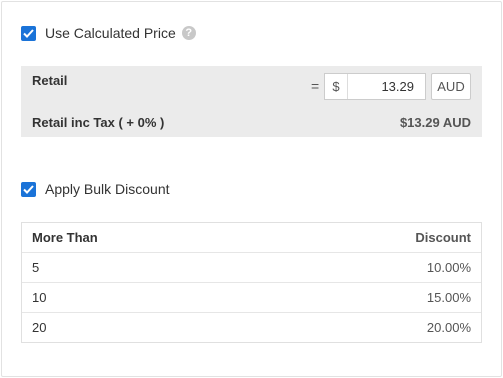 This screenshot has width=503, height=378. What do you see at coordinates (188, 33) in the screenshot?
I see `question-mark-icon: ?` at bounding box center [188, 33].